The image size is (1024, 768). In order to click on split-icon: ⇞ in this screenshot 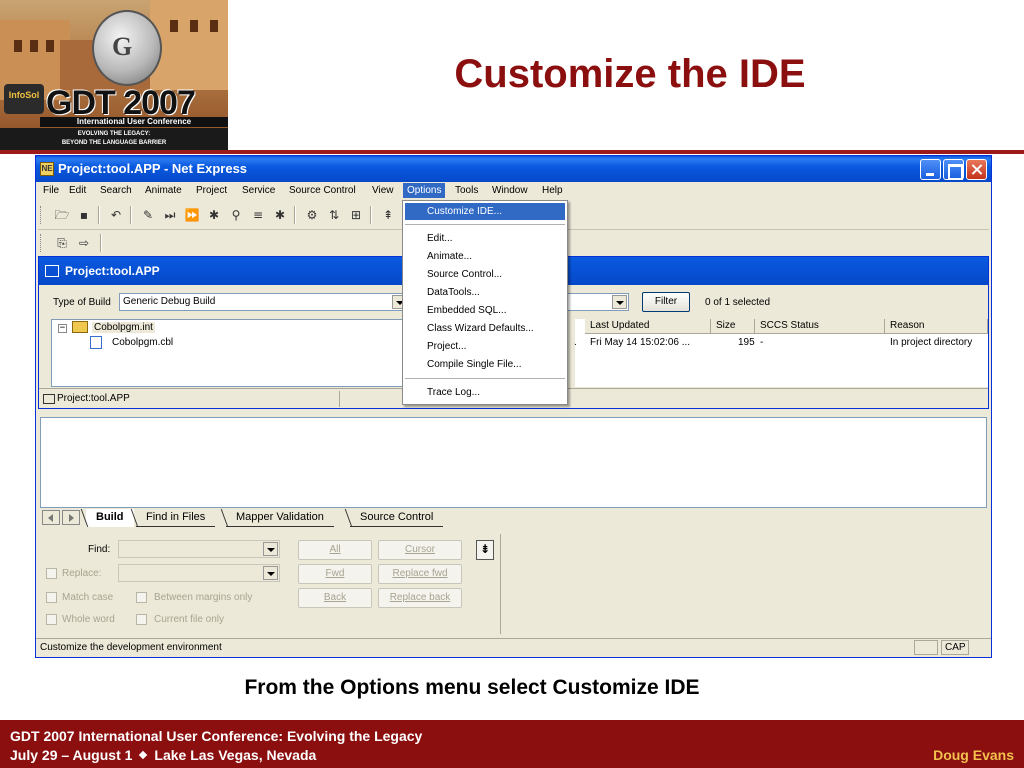, I will do `click(388, 215)`.